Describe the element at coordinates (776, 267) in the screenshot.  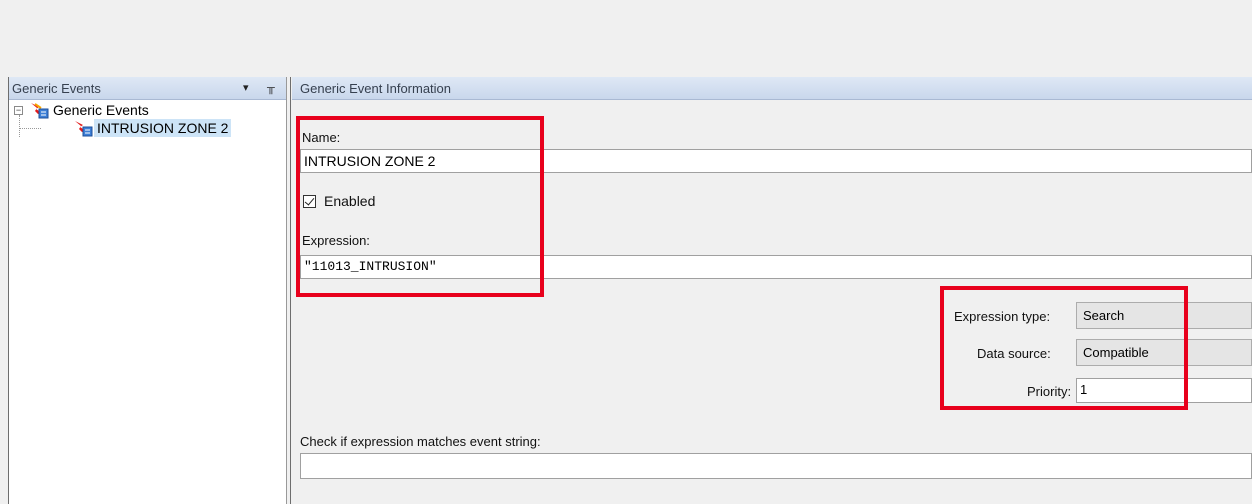
I see `expression-field: "11013_INTRUSION"` at that location.